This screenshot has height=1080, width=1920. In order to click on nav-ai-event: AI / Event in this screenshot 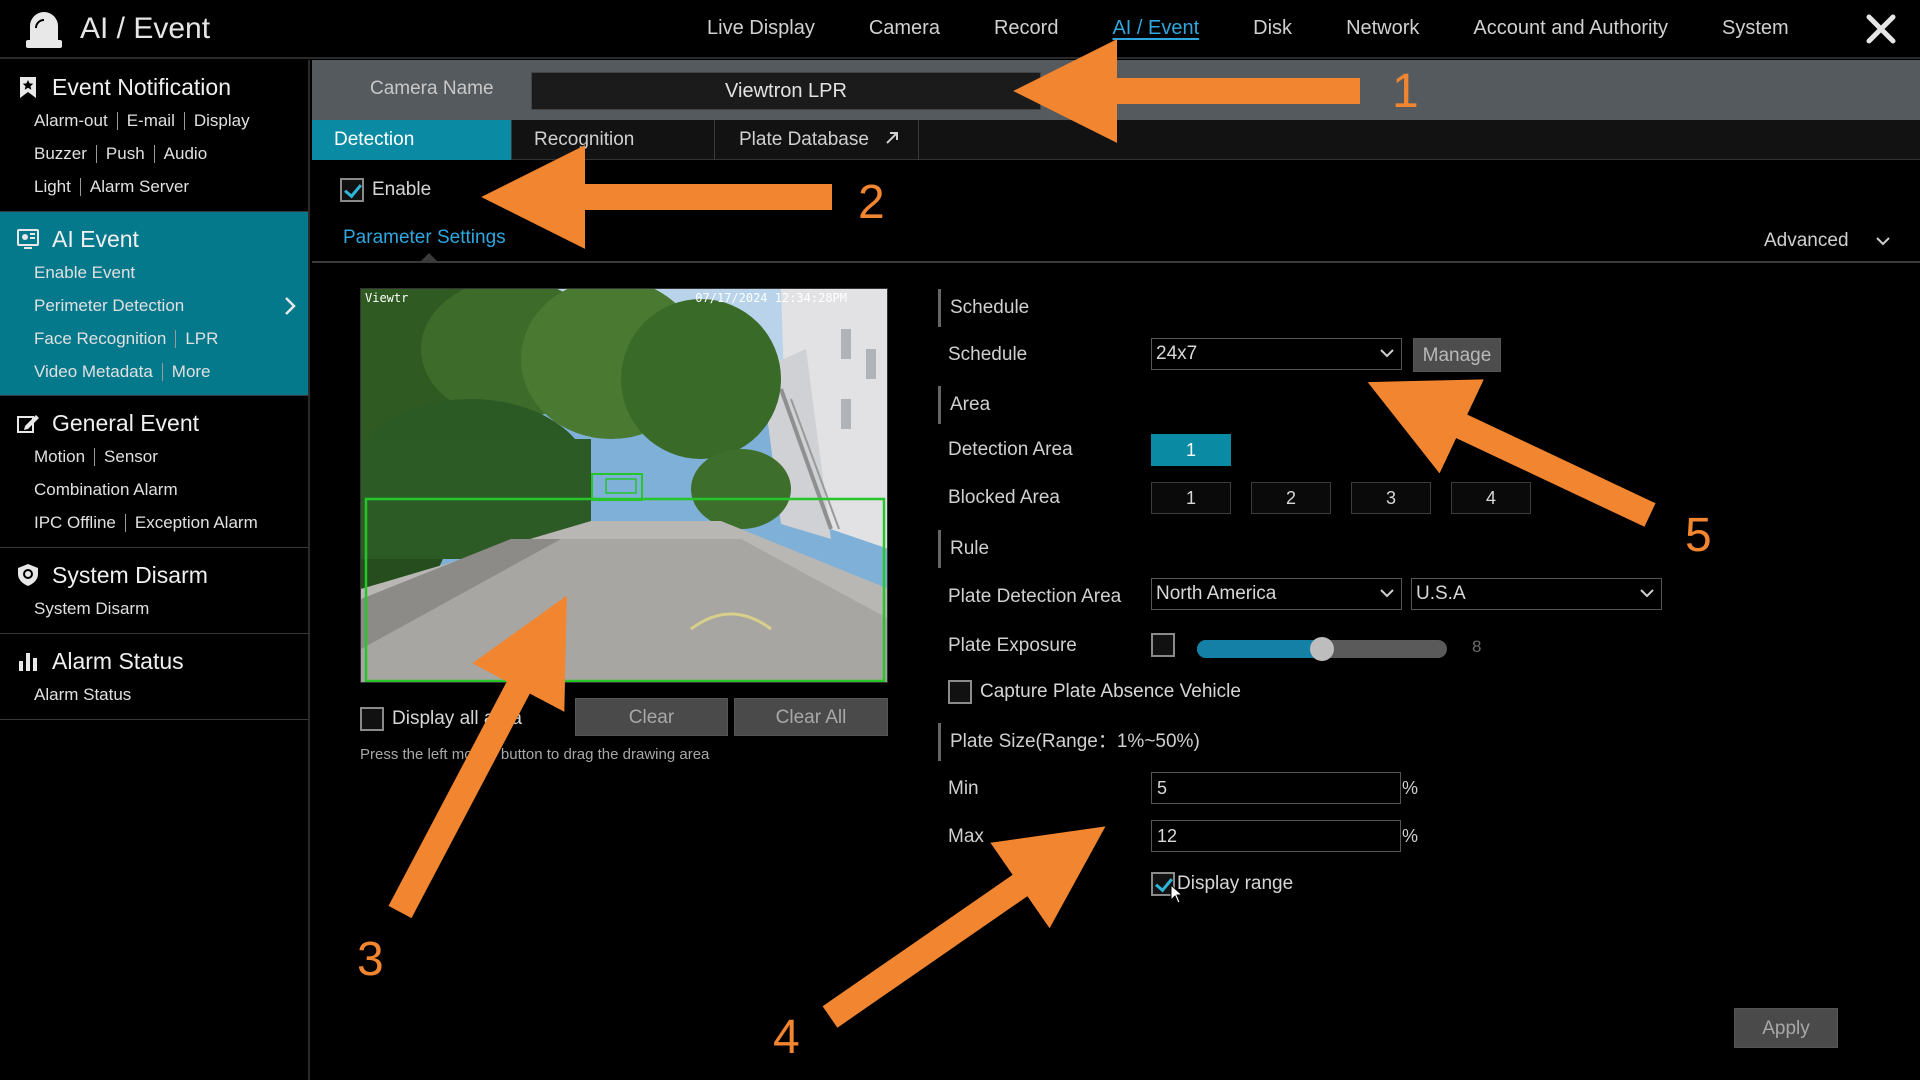, I will do `click(1155, 28)`.